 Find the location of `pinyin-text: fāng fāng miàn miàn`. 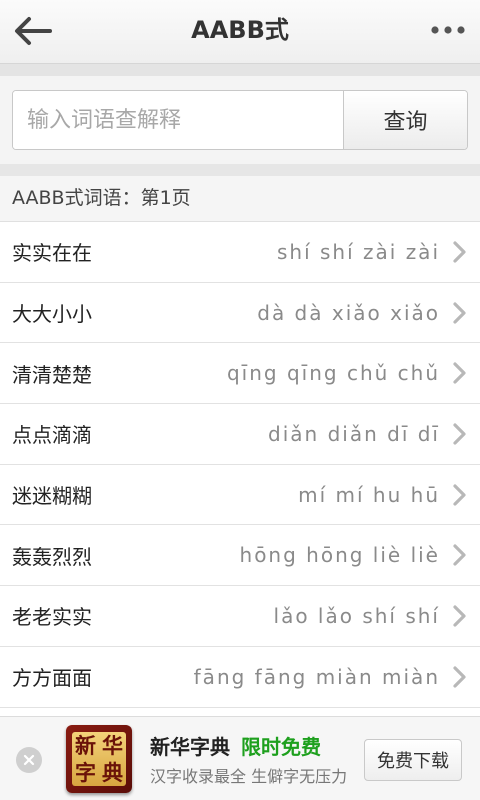

pinyin-text: fāng fāng miàn miàn is located at coordinates (316, 676).